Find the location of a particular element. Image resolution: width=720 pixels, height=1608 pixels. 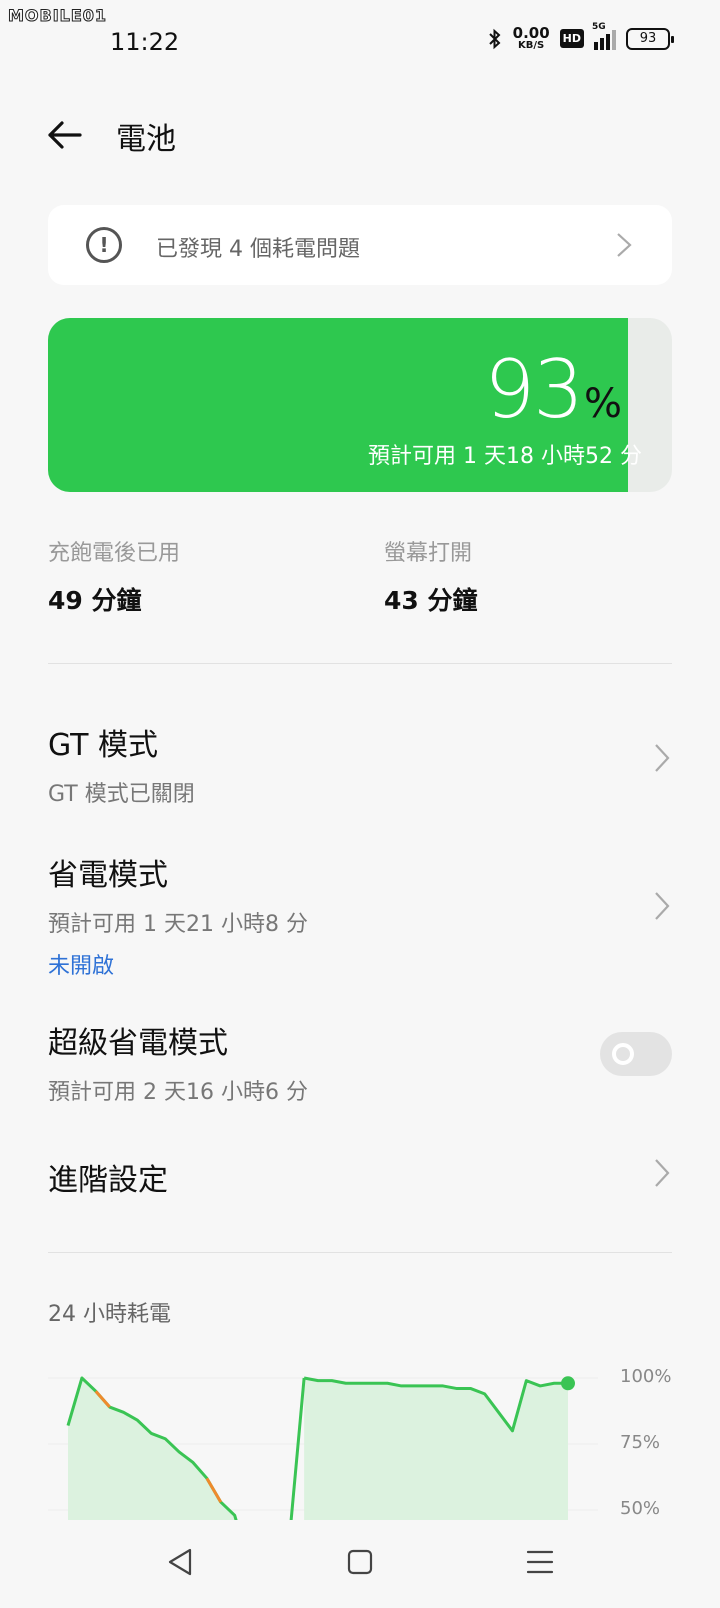

status-bar: MOBILE01 11:22 0.00 KB/S HD 5G 93 is located at coordinates (360, 40).